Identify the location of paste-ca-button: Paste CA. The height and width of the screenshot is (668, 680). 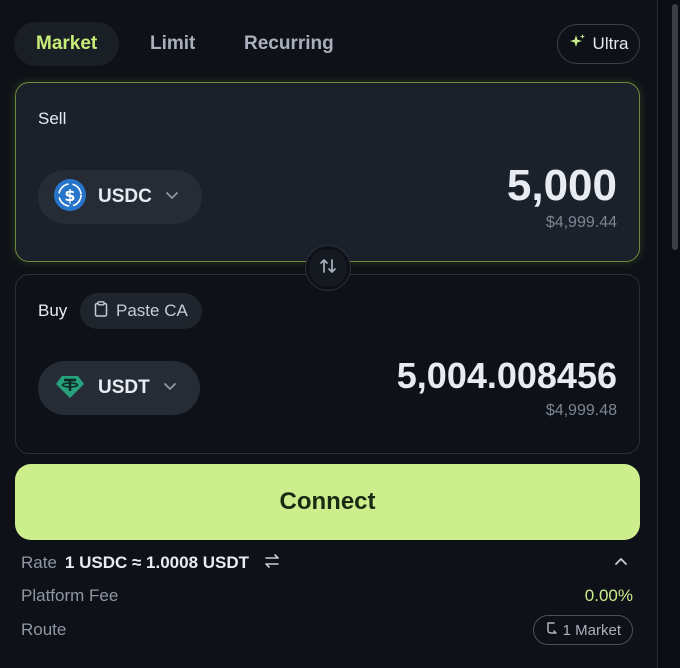
(141, 311).